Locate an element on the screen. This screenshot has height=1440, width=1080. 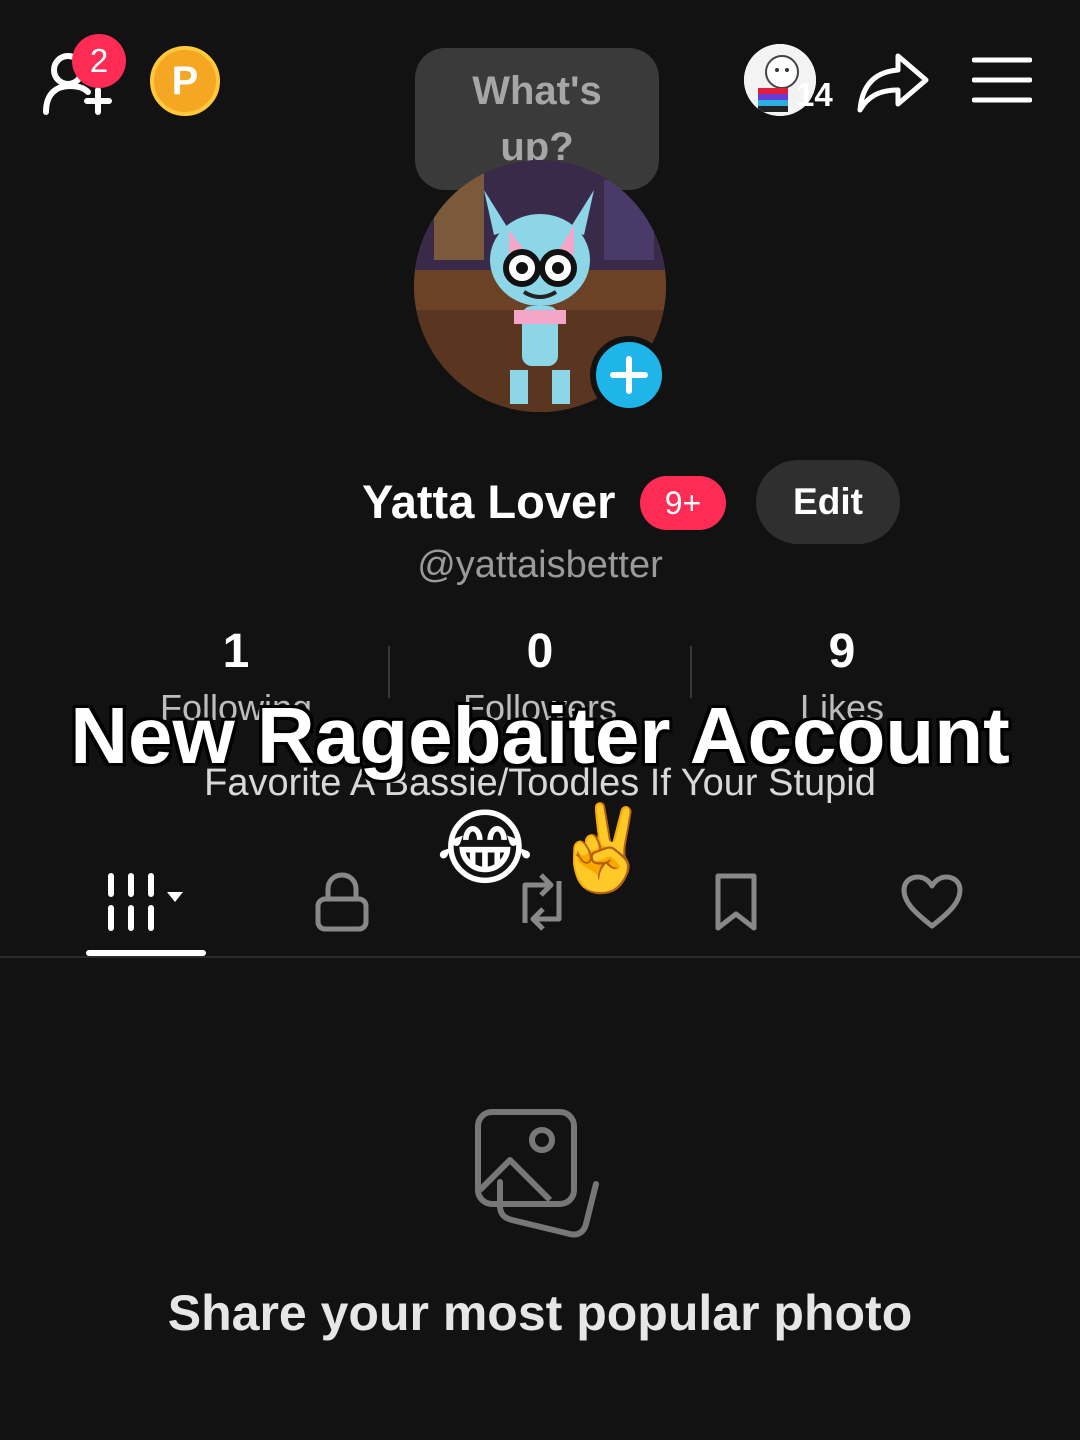
plus-icon is located at coordinates (629, 375).